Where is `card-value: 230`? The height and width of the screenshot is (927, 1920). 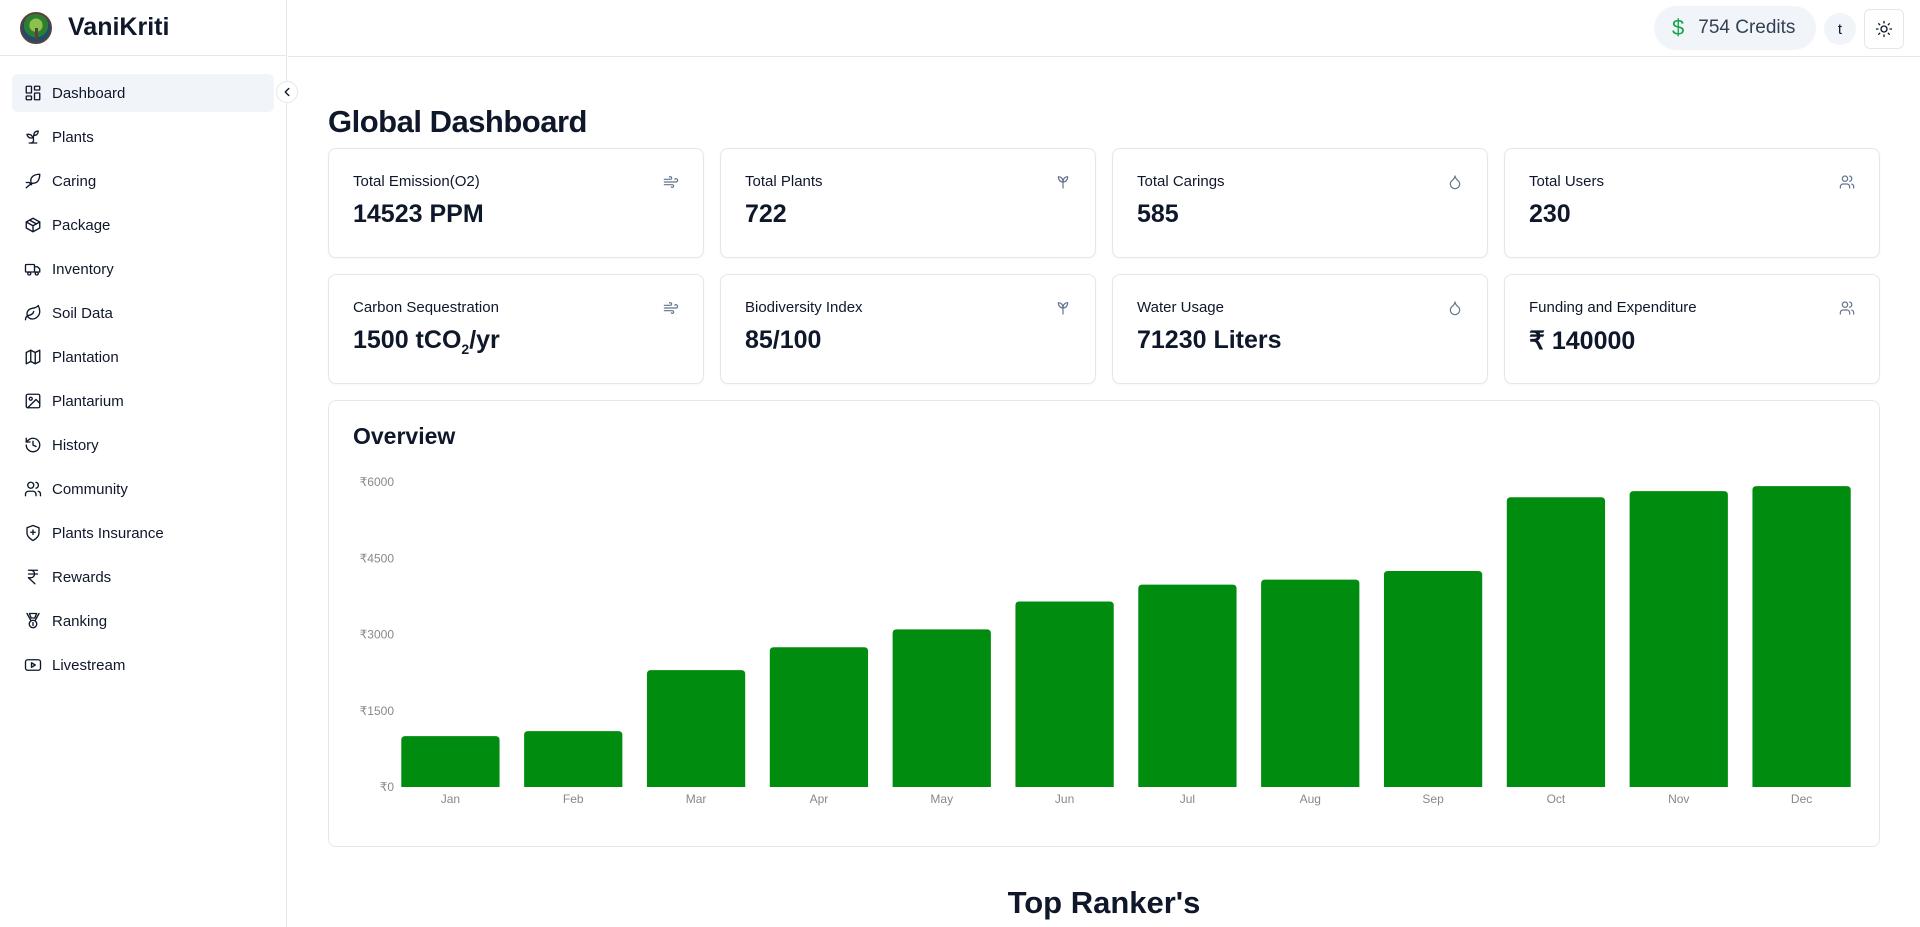
card-value: 230 is located at coordinates (1550, 214).